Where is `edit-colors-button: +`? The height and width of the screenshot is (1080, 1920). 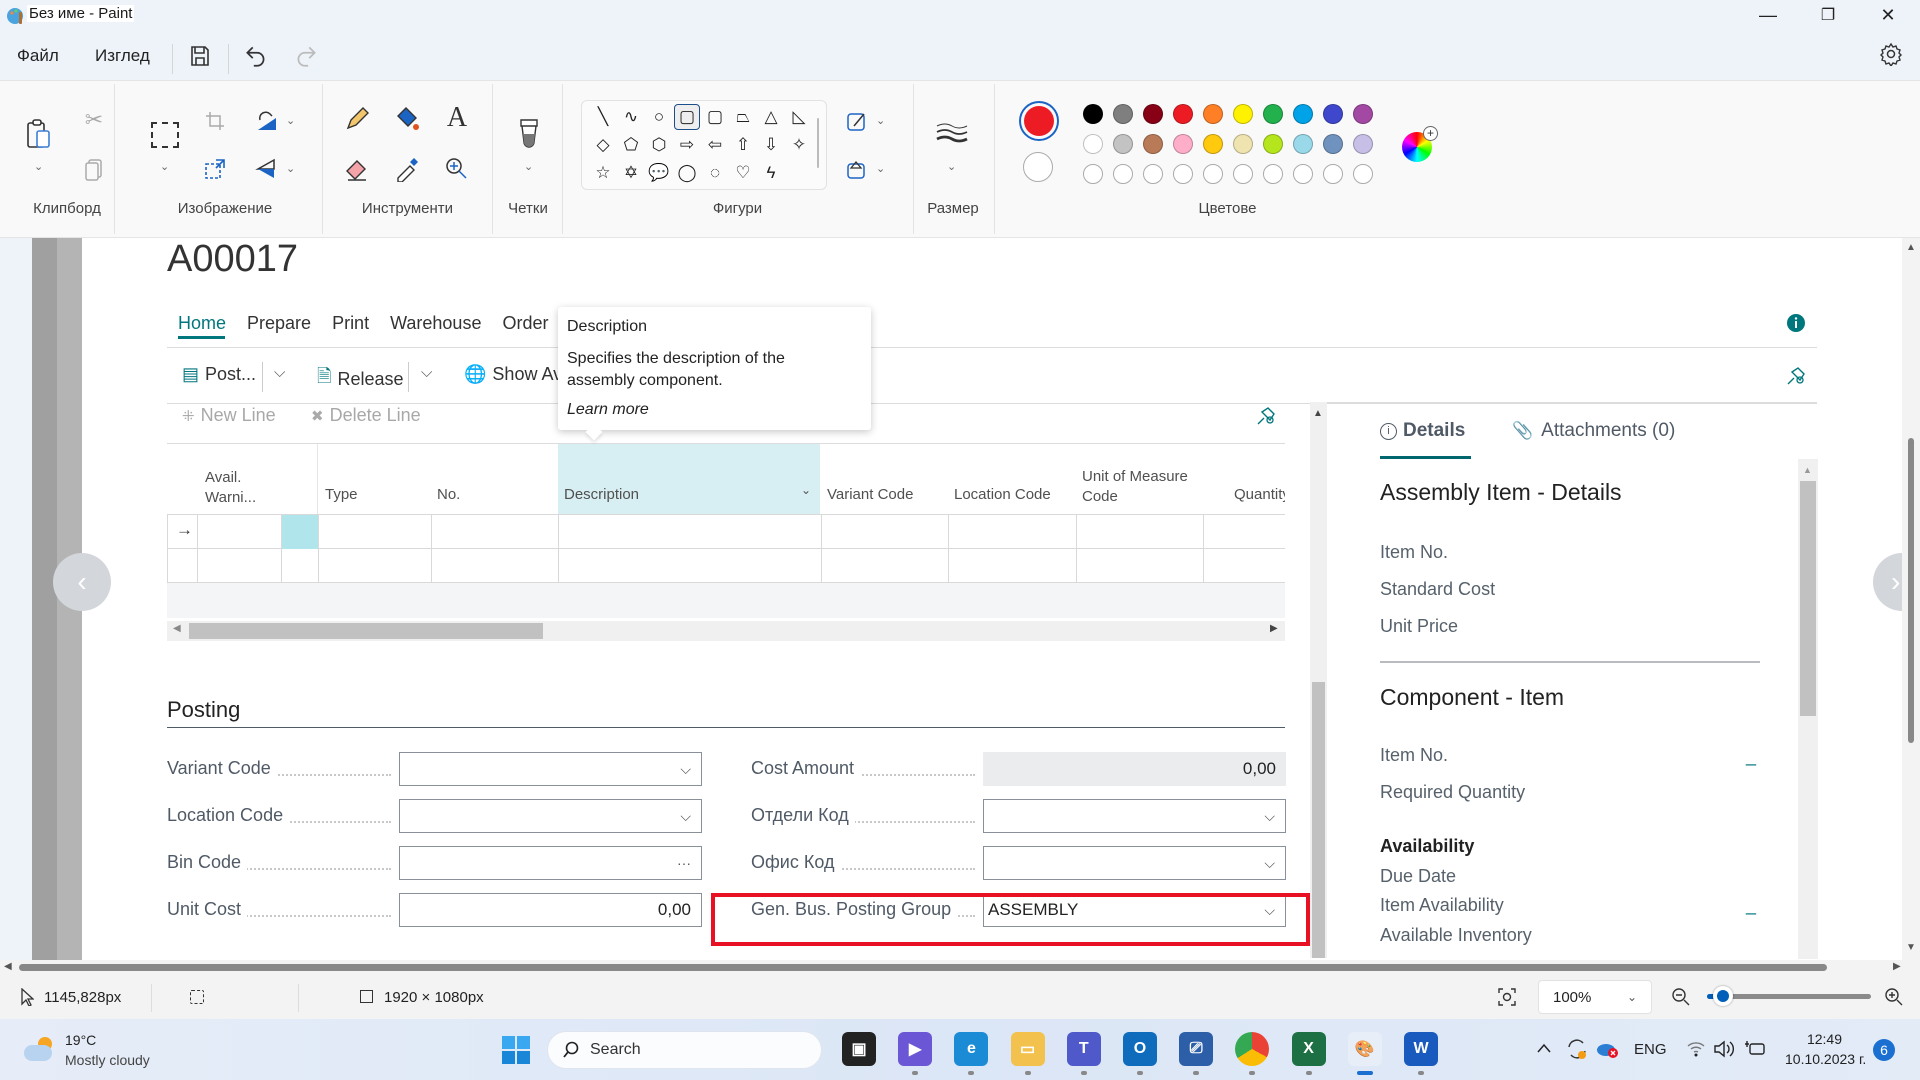 edit-colors-button: + is located at coordinates (1420, 144).